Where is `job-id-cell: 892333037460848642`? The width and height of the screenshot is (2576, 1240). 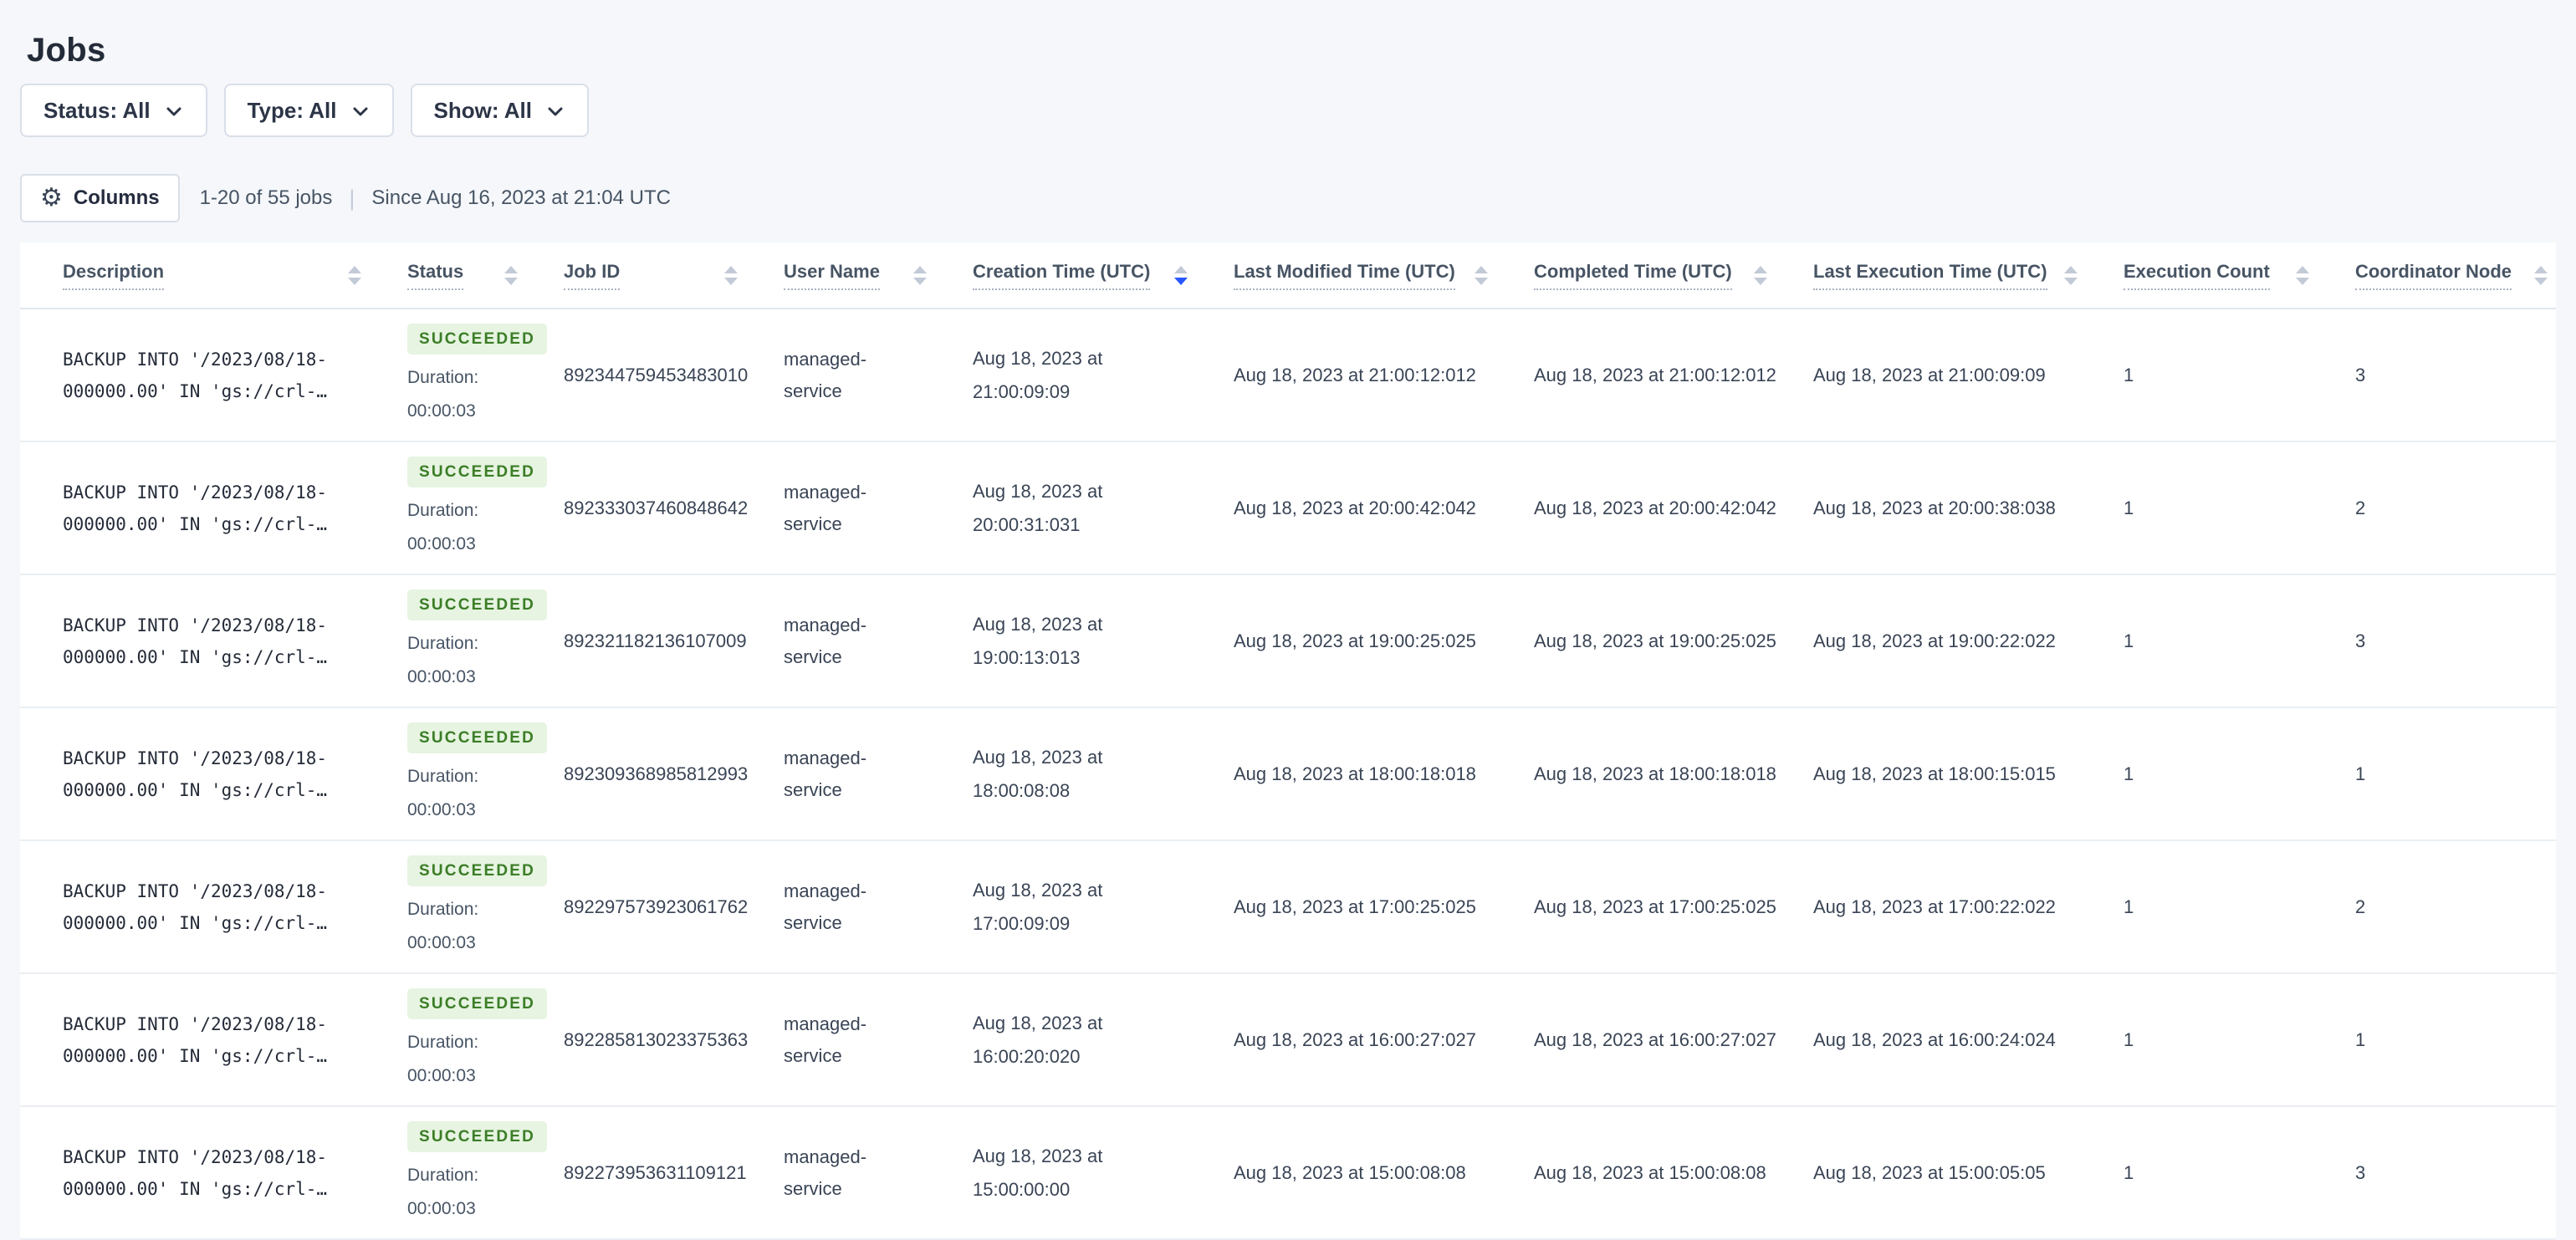 job-id-cell: 892333037460848642 is located at coordinates (674, 509).